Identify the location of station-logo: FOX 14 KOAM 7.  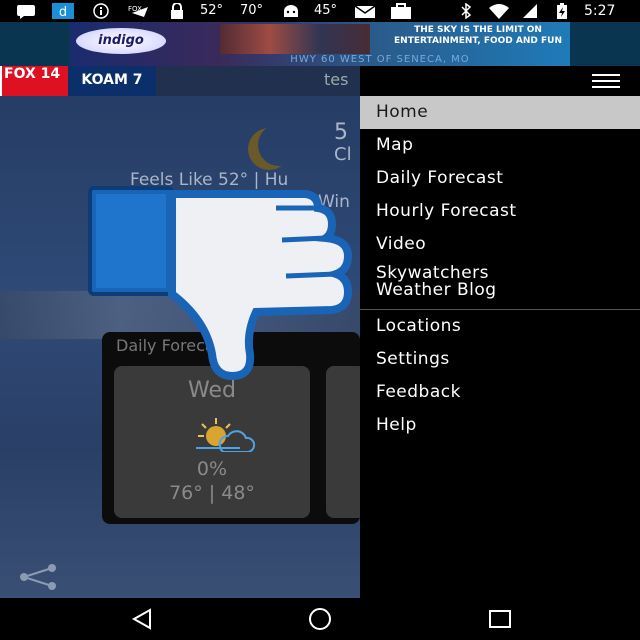
(78, 81).